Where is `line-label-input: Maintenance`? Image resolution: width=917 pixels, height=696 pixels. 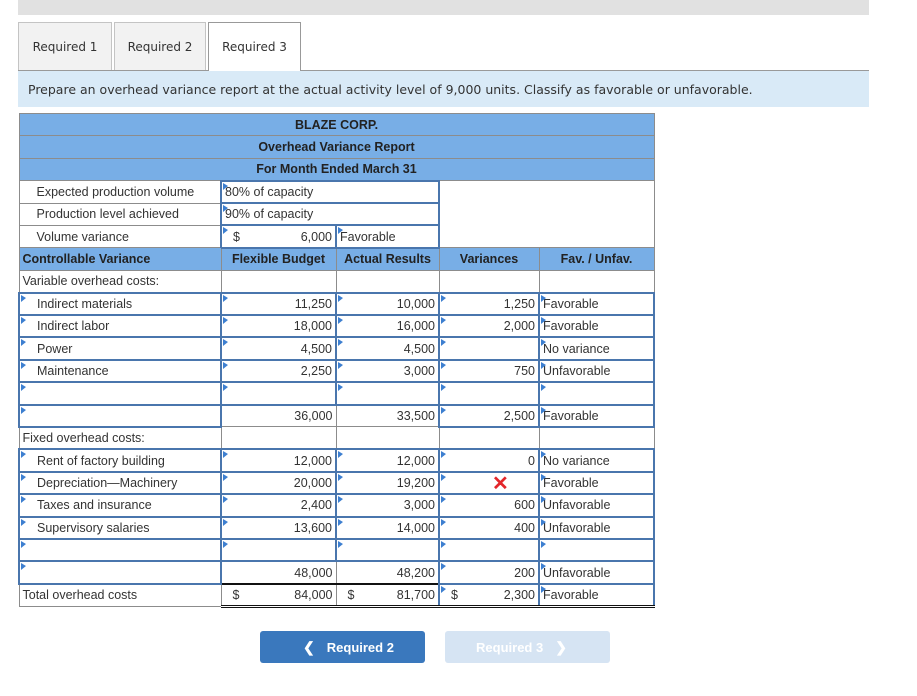
line-label-input: Maintenance is located at coordinates (120, 371).